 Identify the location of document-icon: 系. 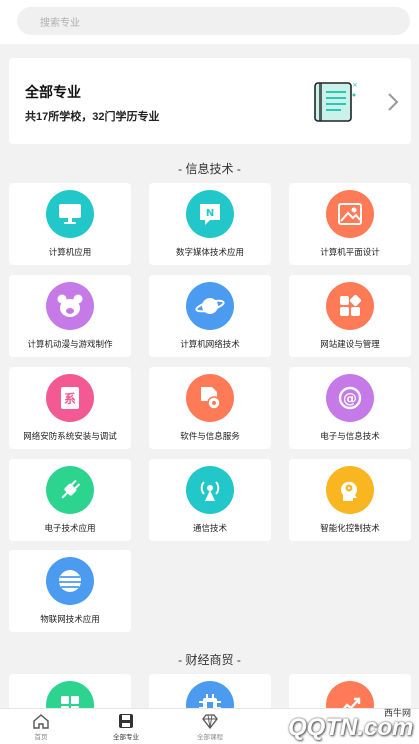
(70, 398).